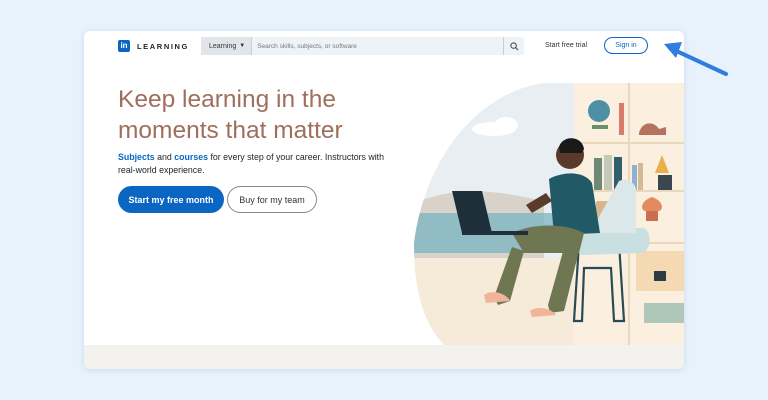  I want to click on search-button, so click(513, 46).